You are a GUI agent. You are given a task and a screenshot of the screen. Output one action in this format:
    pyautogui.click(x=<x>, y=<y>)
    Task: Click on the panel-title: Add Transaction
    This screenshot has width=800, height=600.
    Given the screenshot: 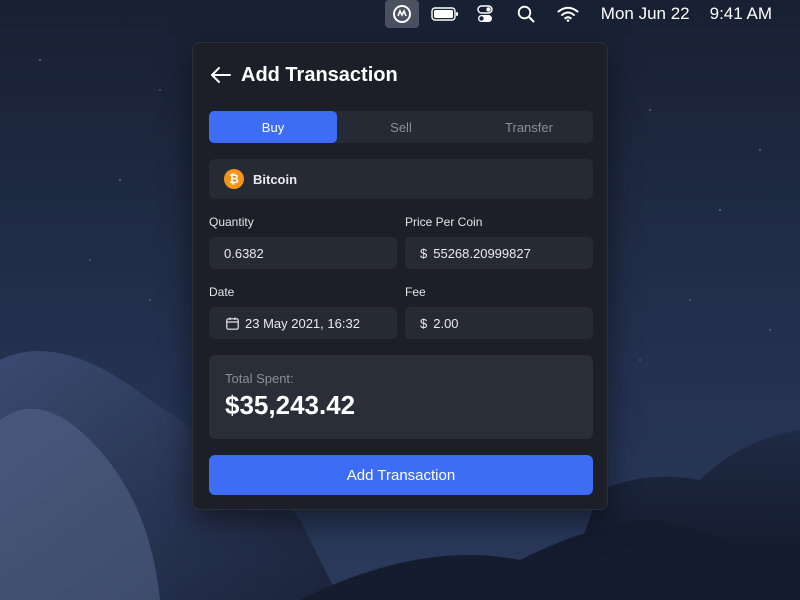 What is the action you would take?
    pyautogui.click(x=319, y=74)
    